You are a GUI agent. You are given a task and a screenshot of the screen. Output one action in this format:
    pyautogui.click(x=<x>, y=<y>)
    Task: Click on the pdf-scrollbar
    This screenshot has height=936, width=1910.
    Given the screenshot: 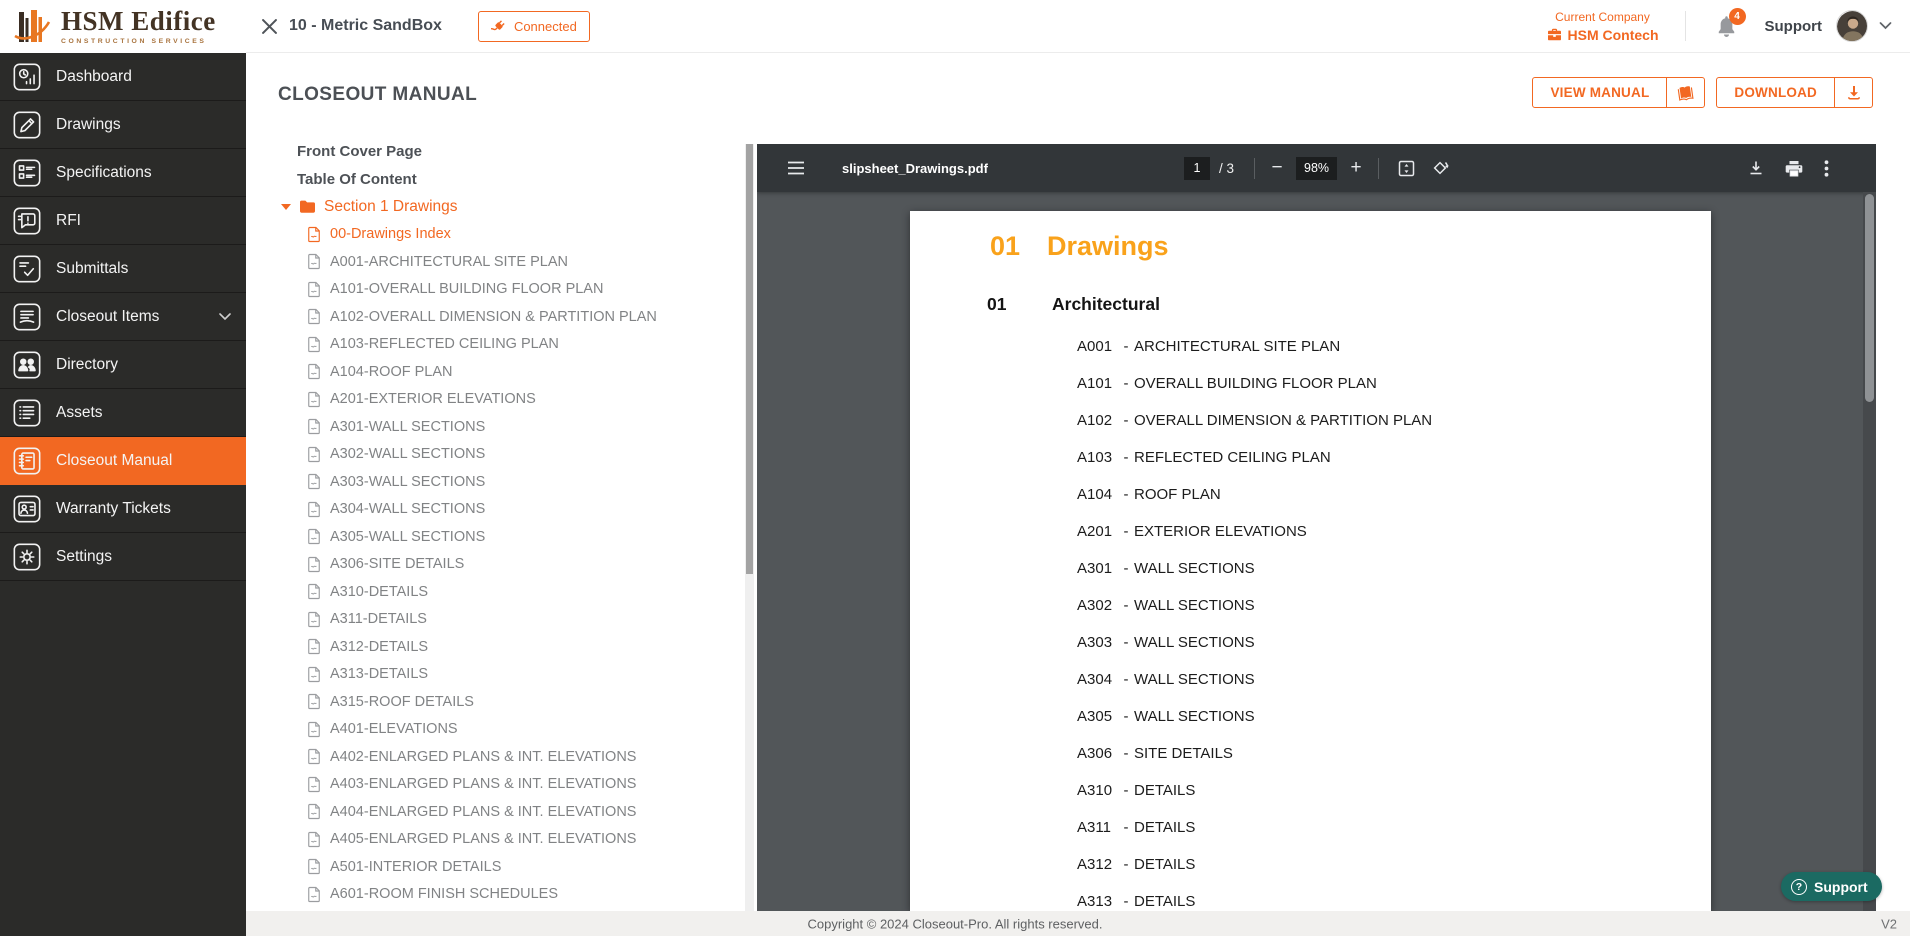 What is the action you would take?
    pyautogui.click(x=1869, y=551)
    